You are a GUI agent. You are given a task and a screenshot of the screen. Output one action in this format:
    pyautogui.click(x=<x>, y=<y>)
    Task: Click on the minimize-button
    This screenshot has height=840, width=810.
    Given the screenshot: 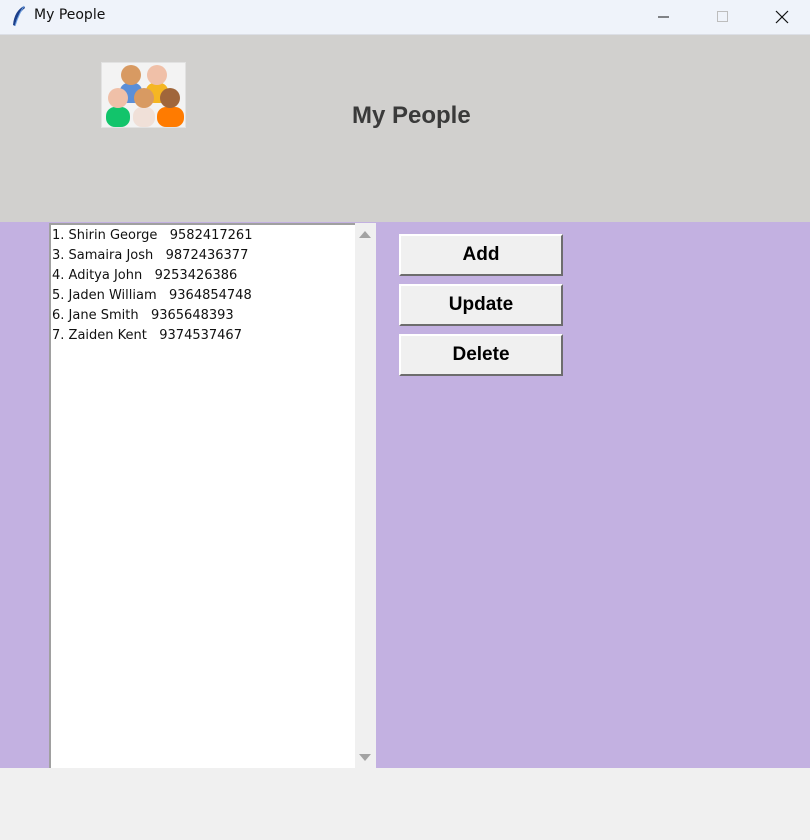 What is the action you would take?
    pyautogui.click(x=664, y=17)
    